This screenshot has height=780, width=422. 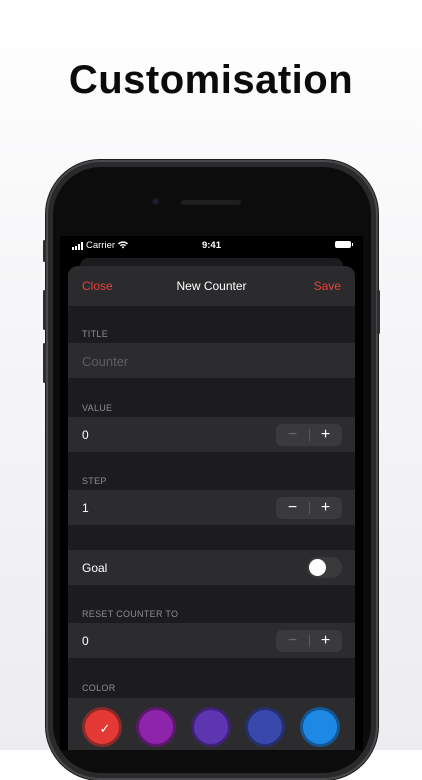 What do you see at coordinates (325, 641) in the screenshot?
I see `reset-increment-button: +` at bounding box center [325, 641].